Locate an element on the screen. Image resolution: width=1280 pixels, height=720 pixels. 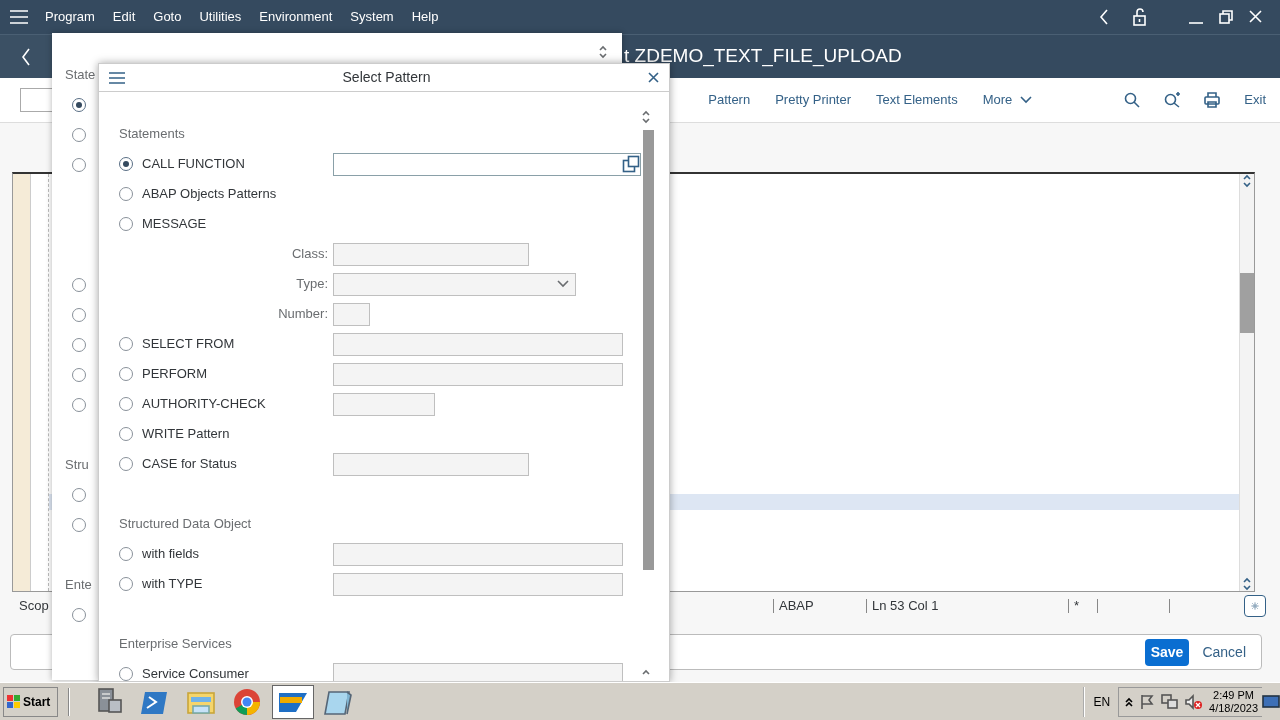
cursor-position: Ln 53 Col 1 is located at coordinates (905, 605).